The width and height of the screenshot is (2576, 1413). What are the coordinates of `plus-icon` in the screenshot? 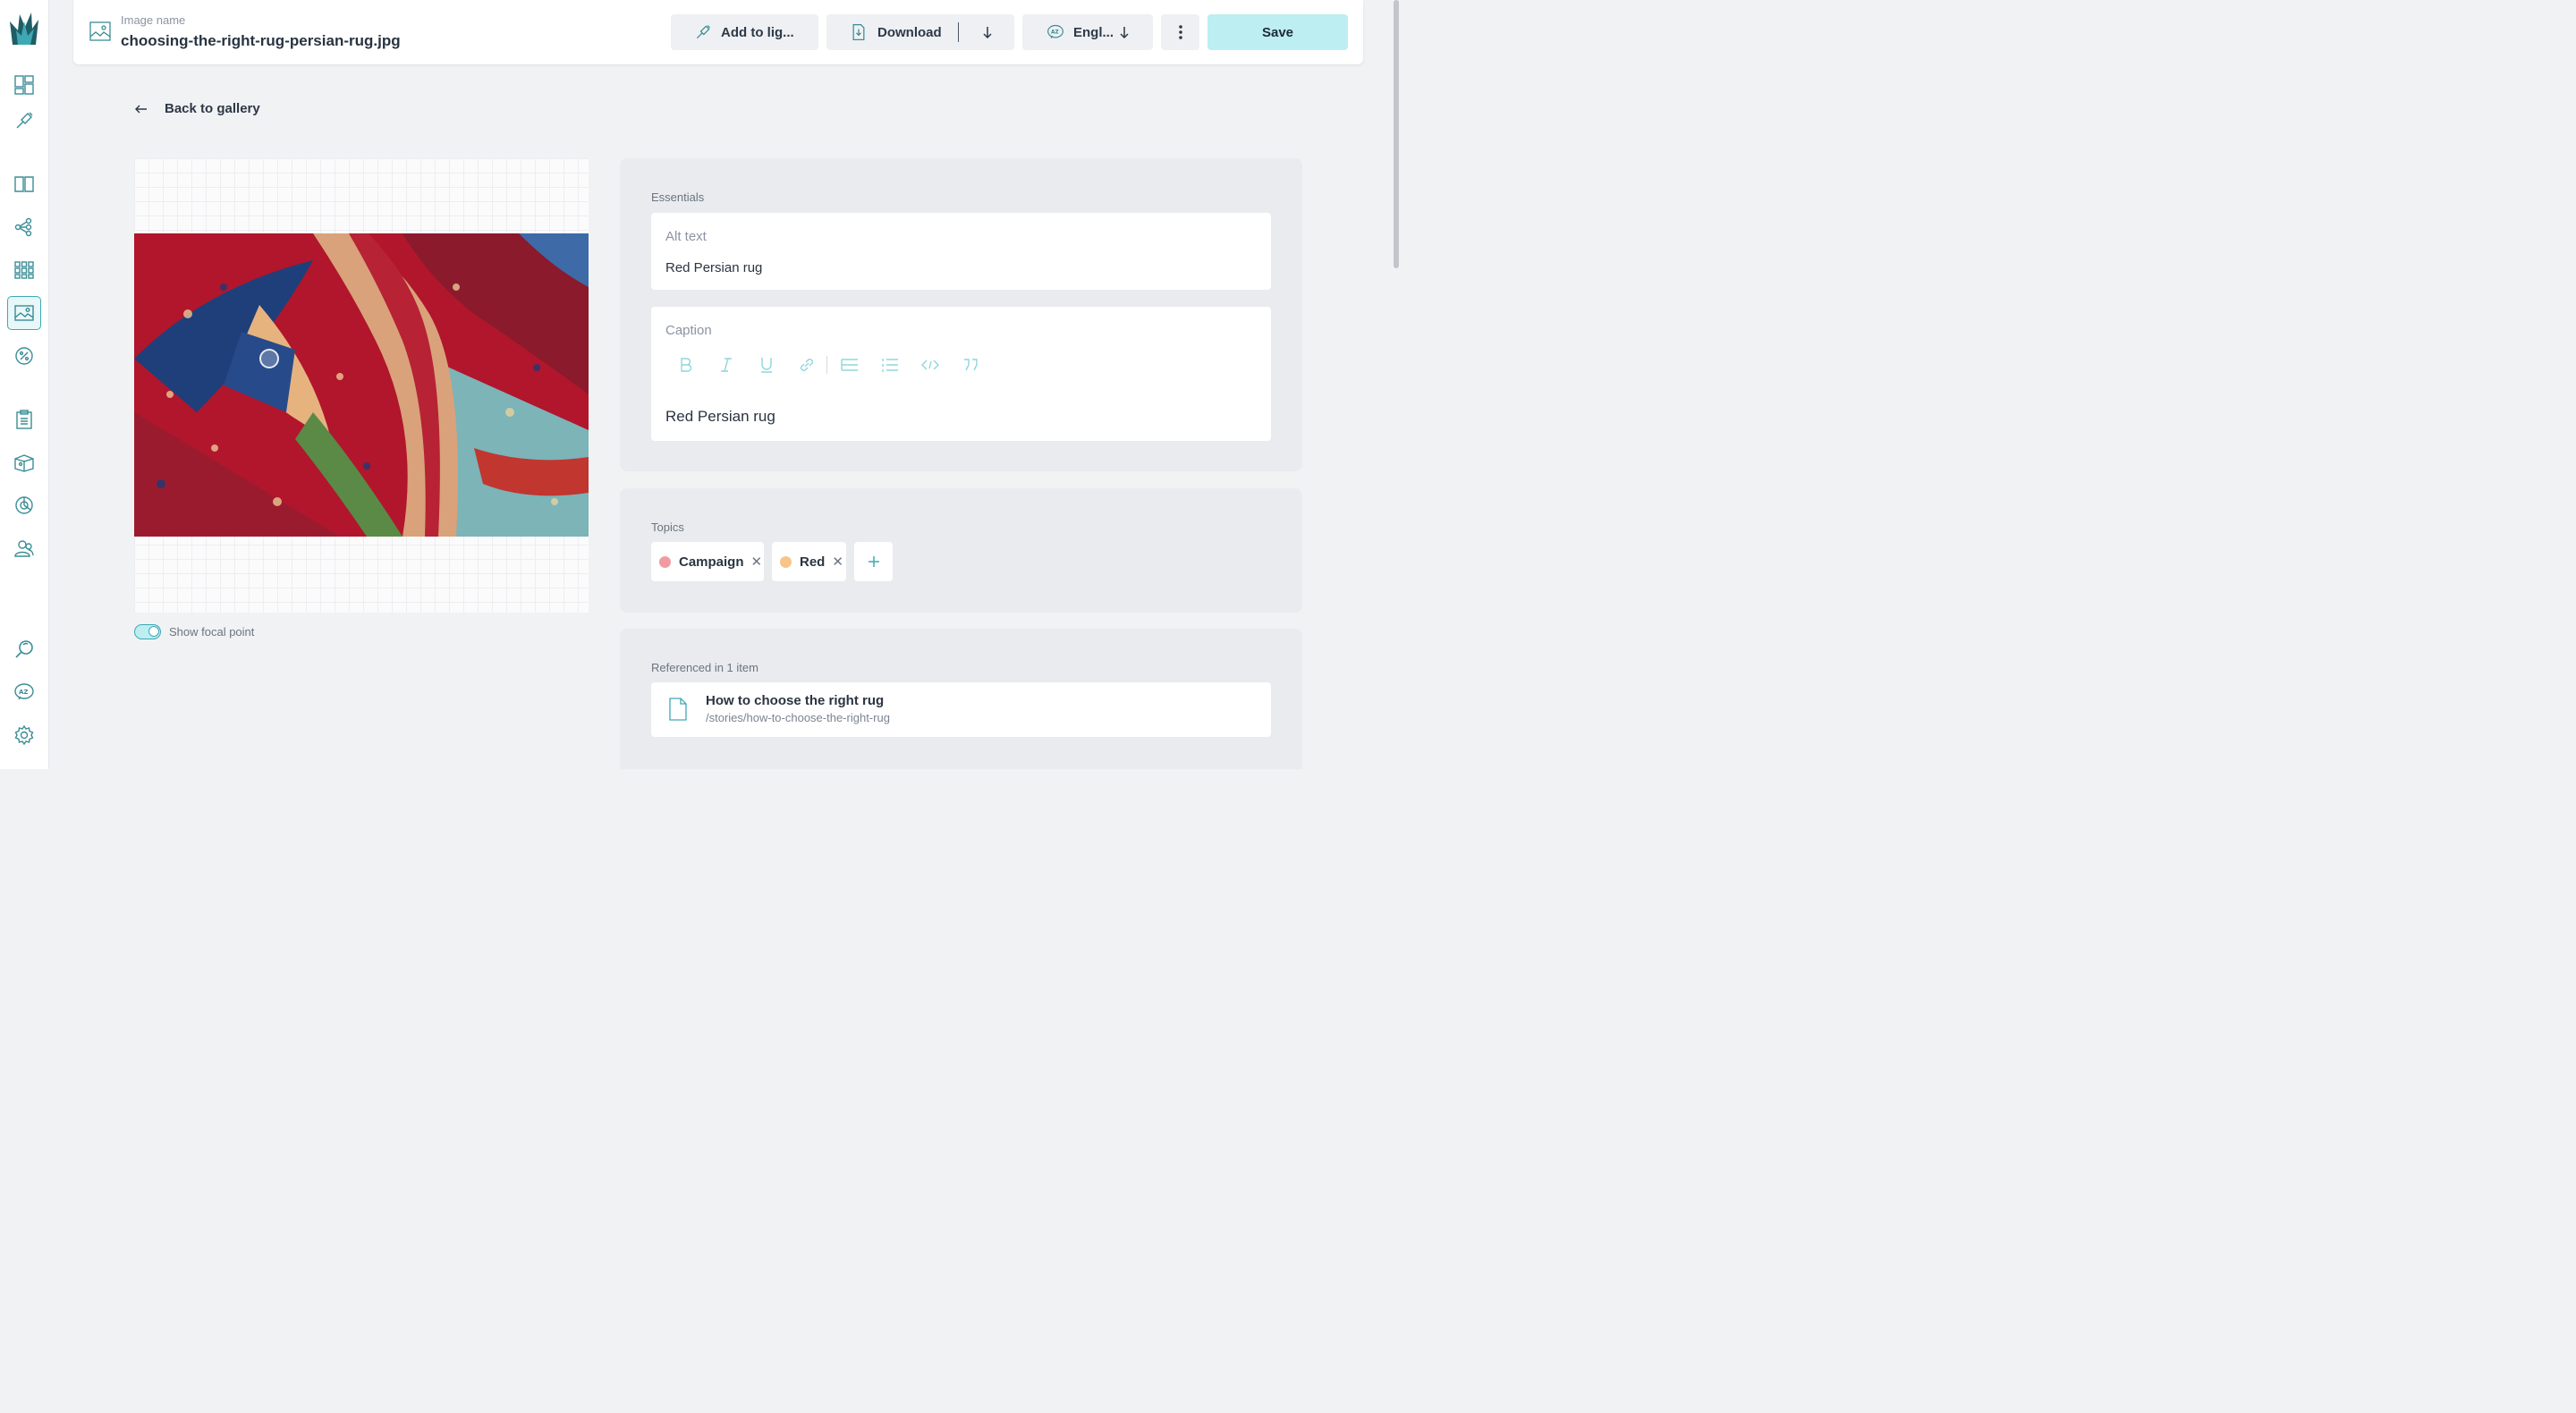 It's located at (873, 561).